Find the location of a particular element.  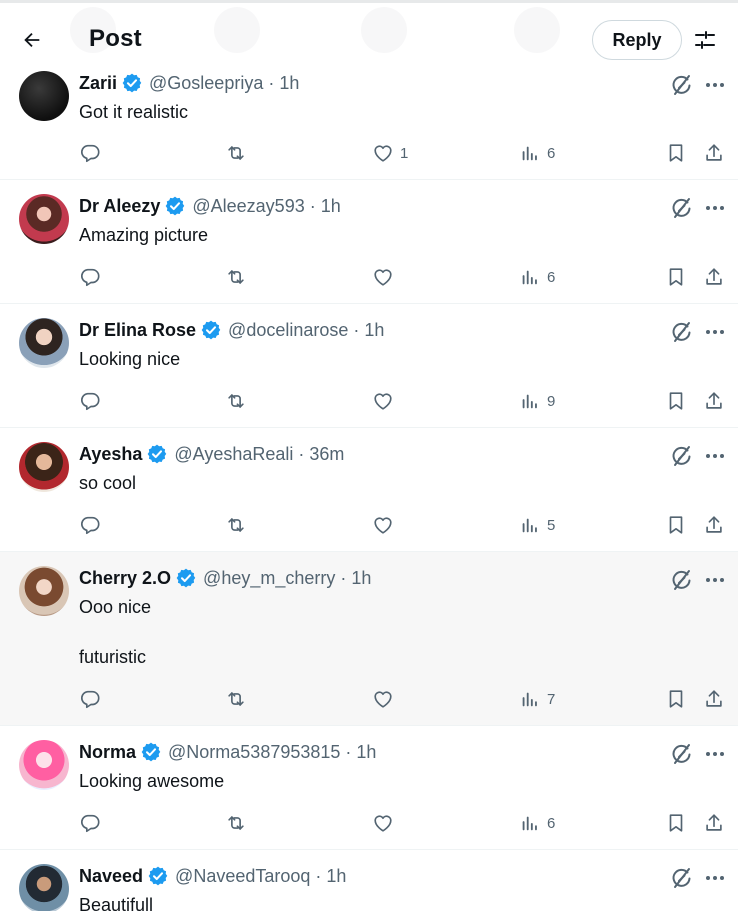

reply-item: Naveed @NaveedTarooq · 1h Beautifull is located at coordinates (369, 880).